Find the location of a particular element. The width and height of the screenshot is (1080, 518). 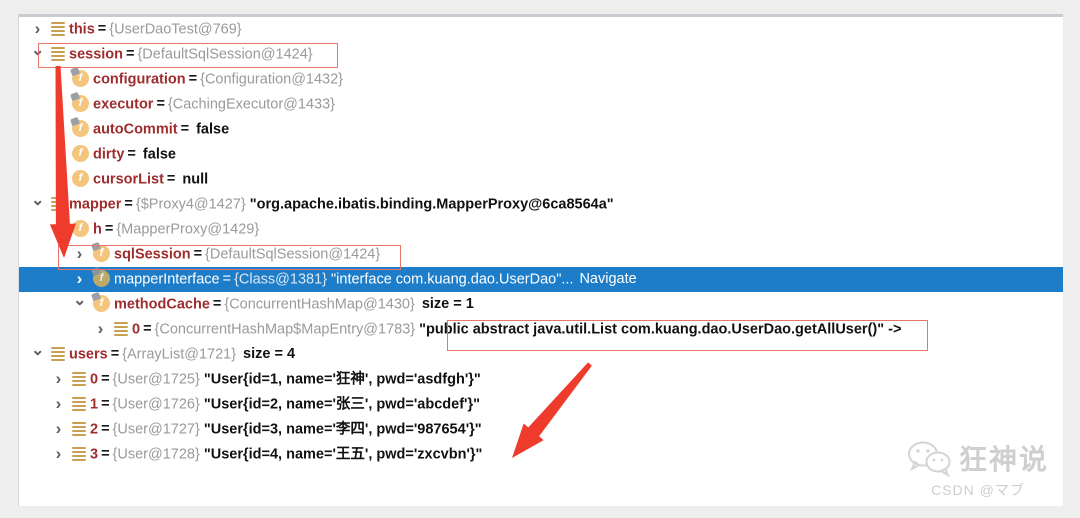

object-reference: {ConcurrentHashMap$MapEntry@1783} is located at coordinates (285, 329).